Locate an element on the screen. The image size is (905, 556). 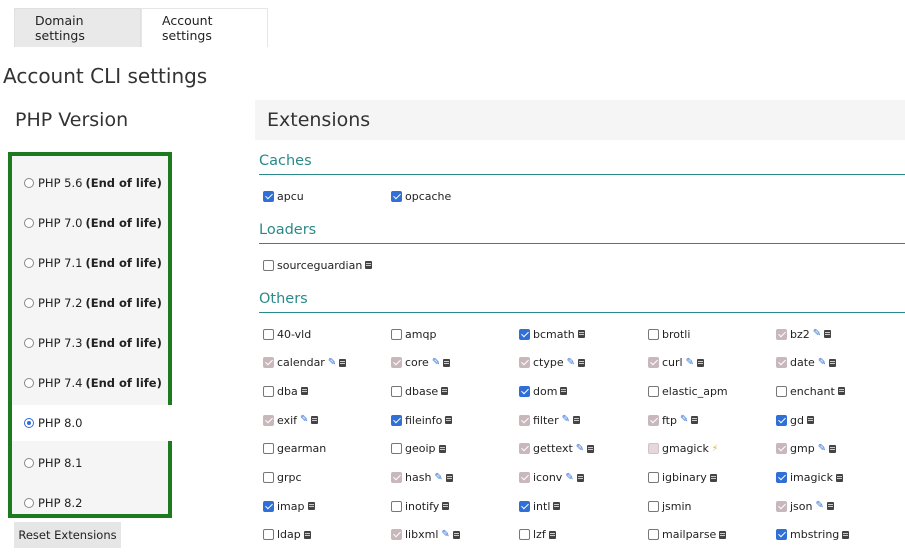
extension-hash: hash ✎ is located at coordinates (422, 478).